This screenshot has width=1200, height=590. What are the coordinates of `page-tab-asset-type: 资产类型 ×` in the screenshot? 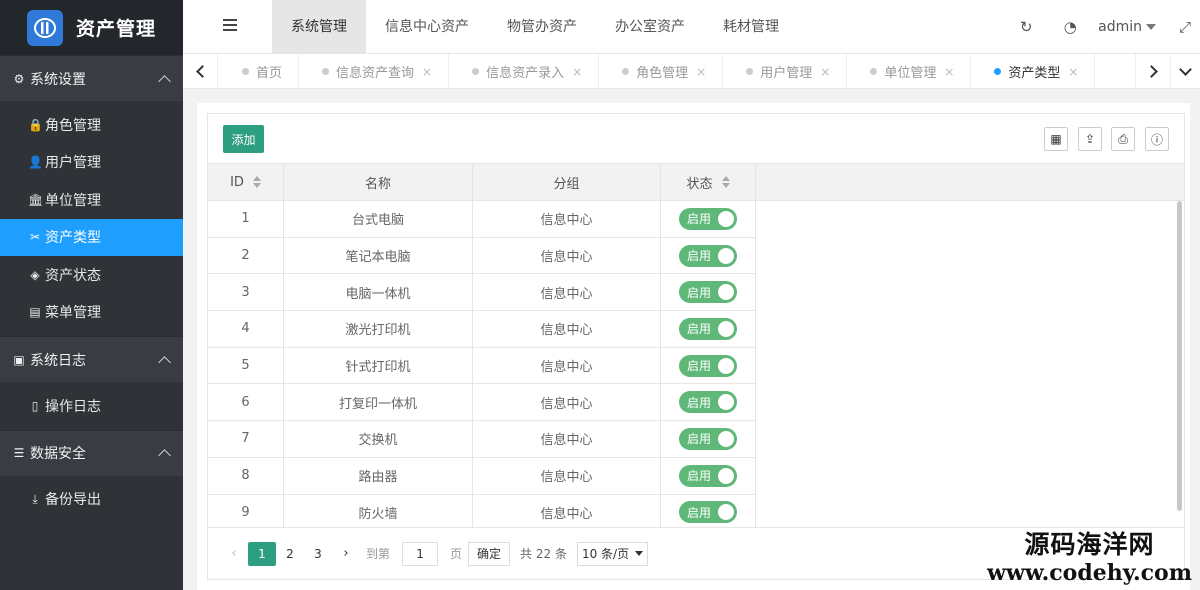 It's located at (1033, 71).